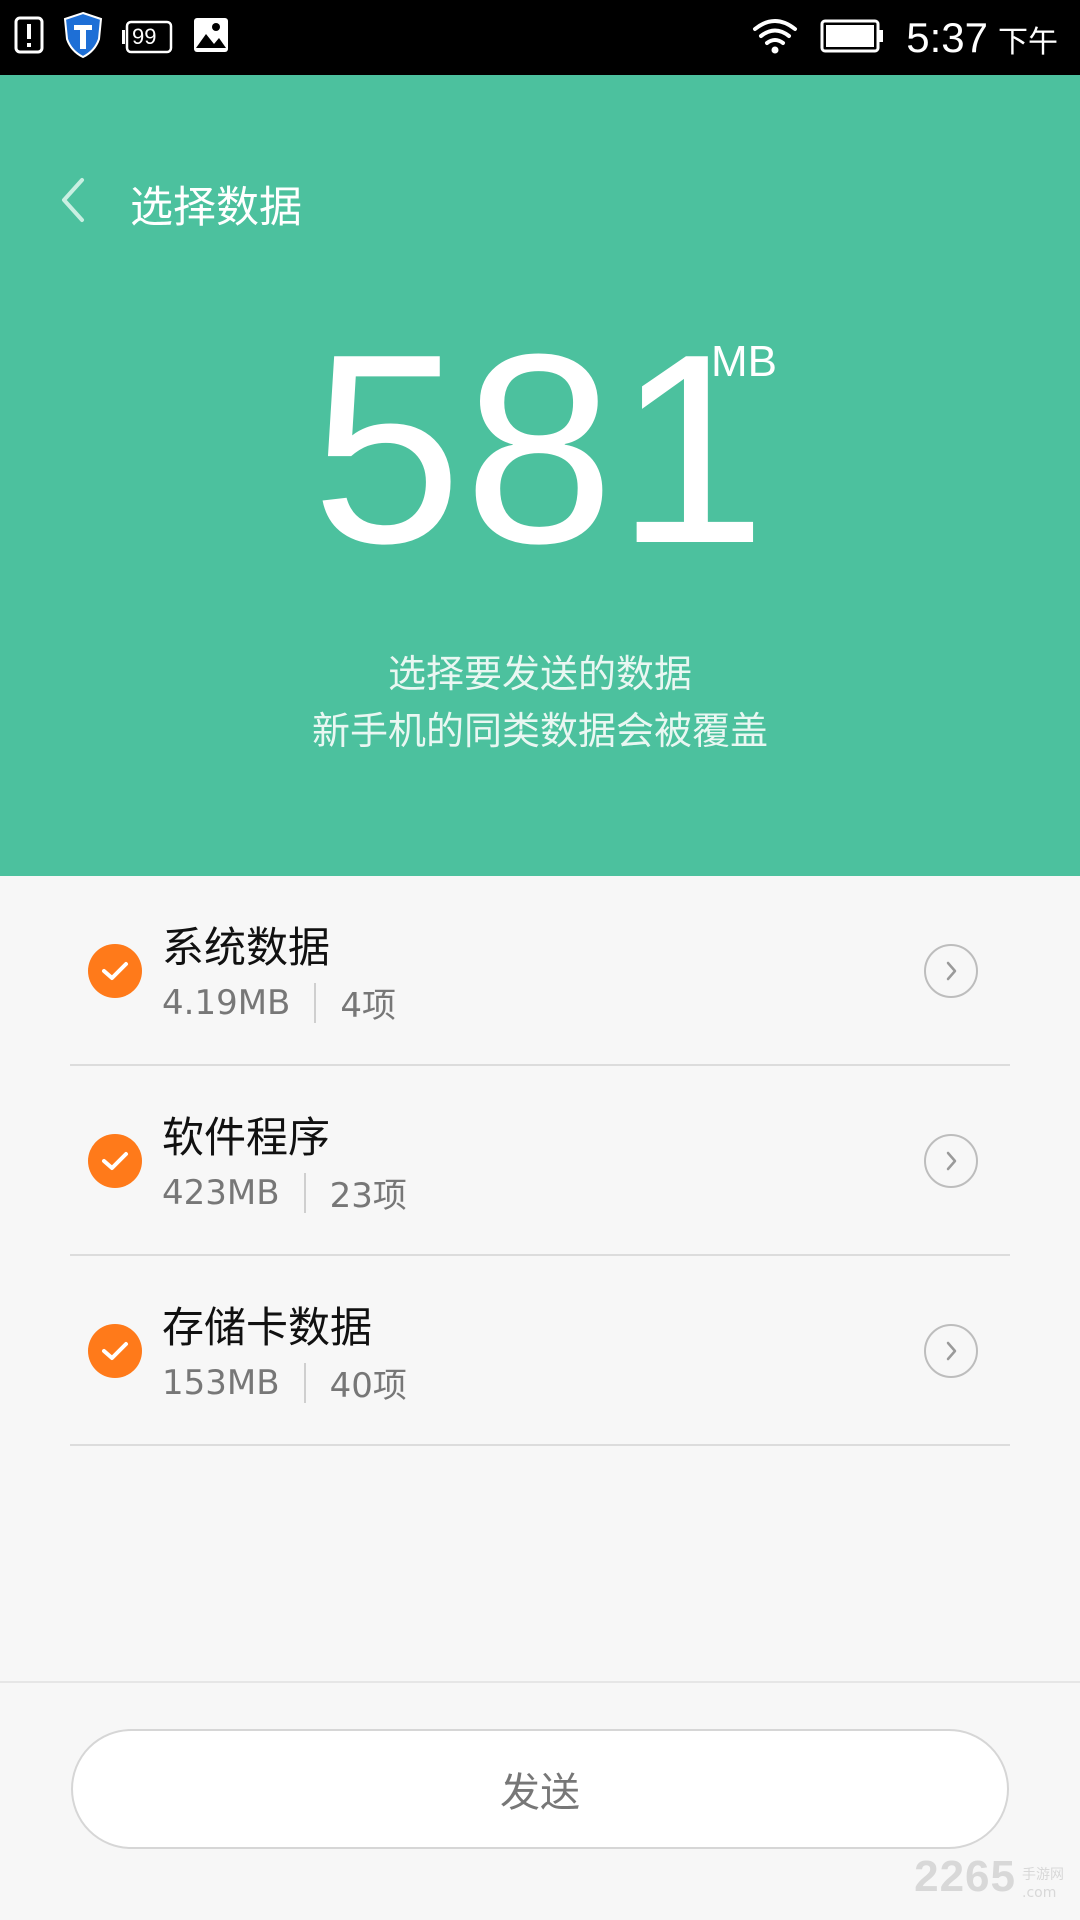  What do you see at coordinates (1043, 1875) in the screenshot?
I see `watermark-cn: 手游网` at bounding box center [1043, 1875].